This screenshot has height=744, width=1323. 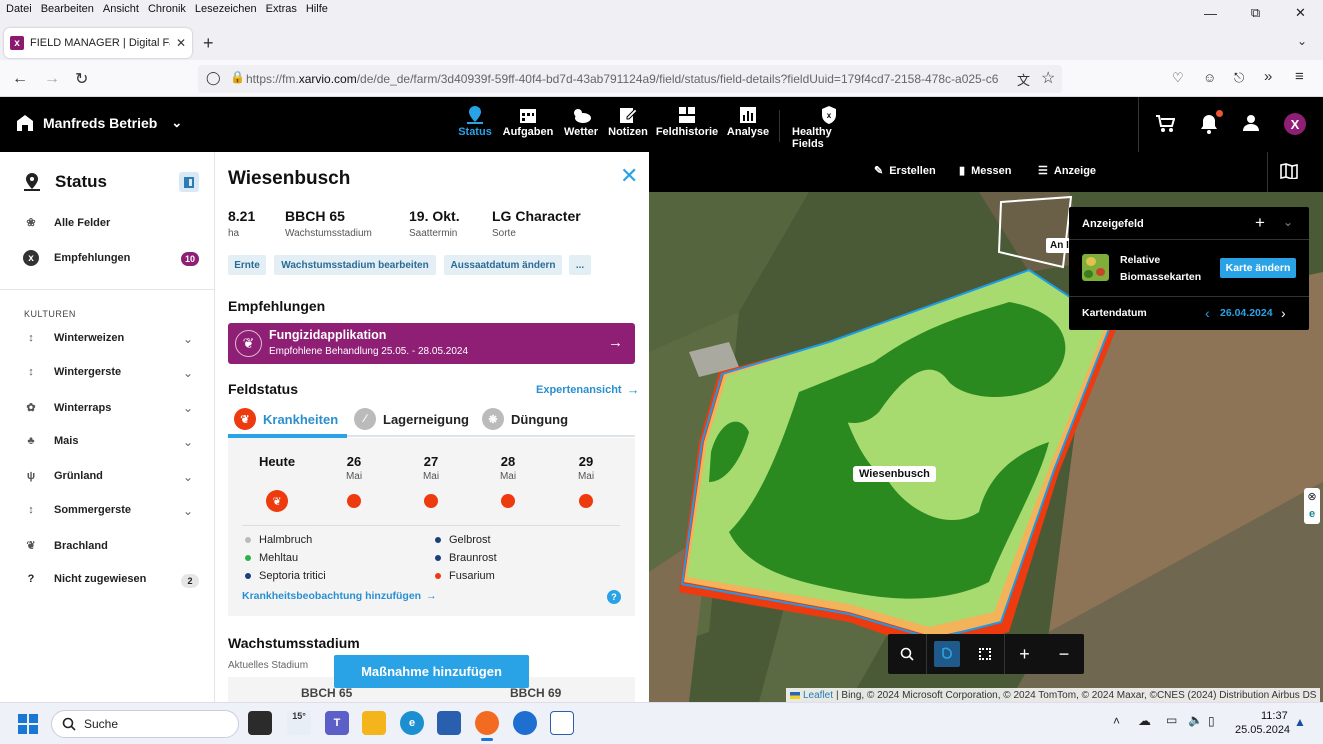 What do you see at coordinates (1024, 654) in the screenshot?
I see `zoom-in-icon: +` at bounding box center [1024, 654].